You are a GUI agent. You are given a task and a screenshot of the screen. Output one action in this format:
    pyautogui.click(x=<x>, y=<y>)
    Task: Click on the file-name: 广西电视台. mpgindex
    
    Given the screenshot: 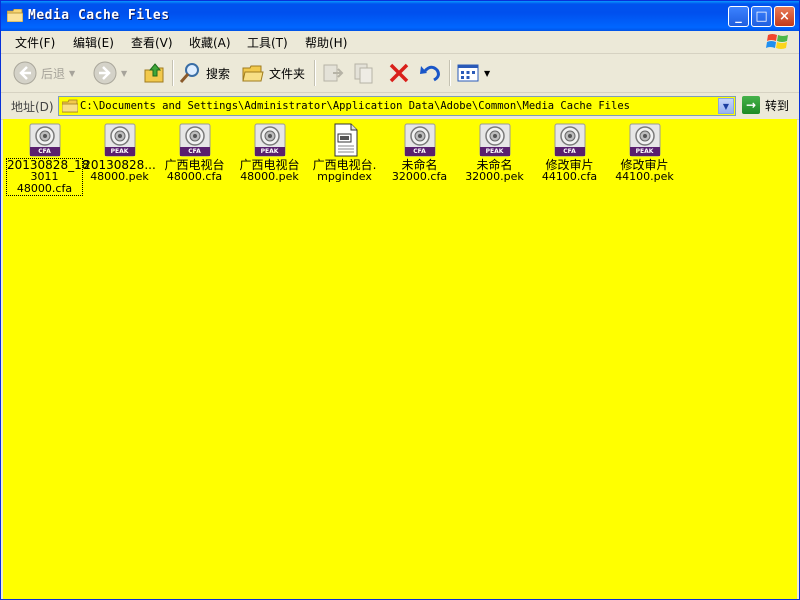 What is the action you would take?
    pyautogui.click(x=344, y=171)
    